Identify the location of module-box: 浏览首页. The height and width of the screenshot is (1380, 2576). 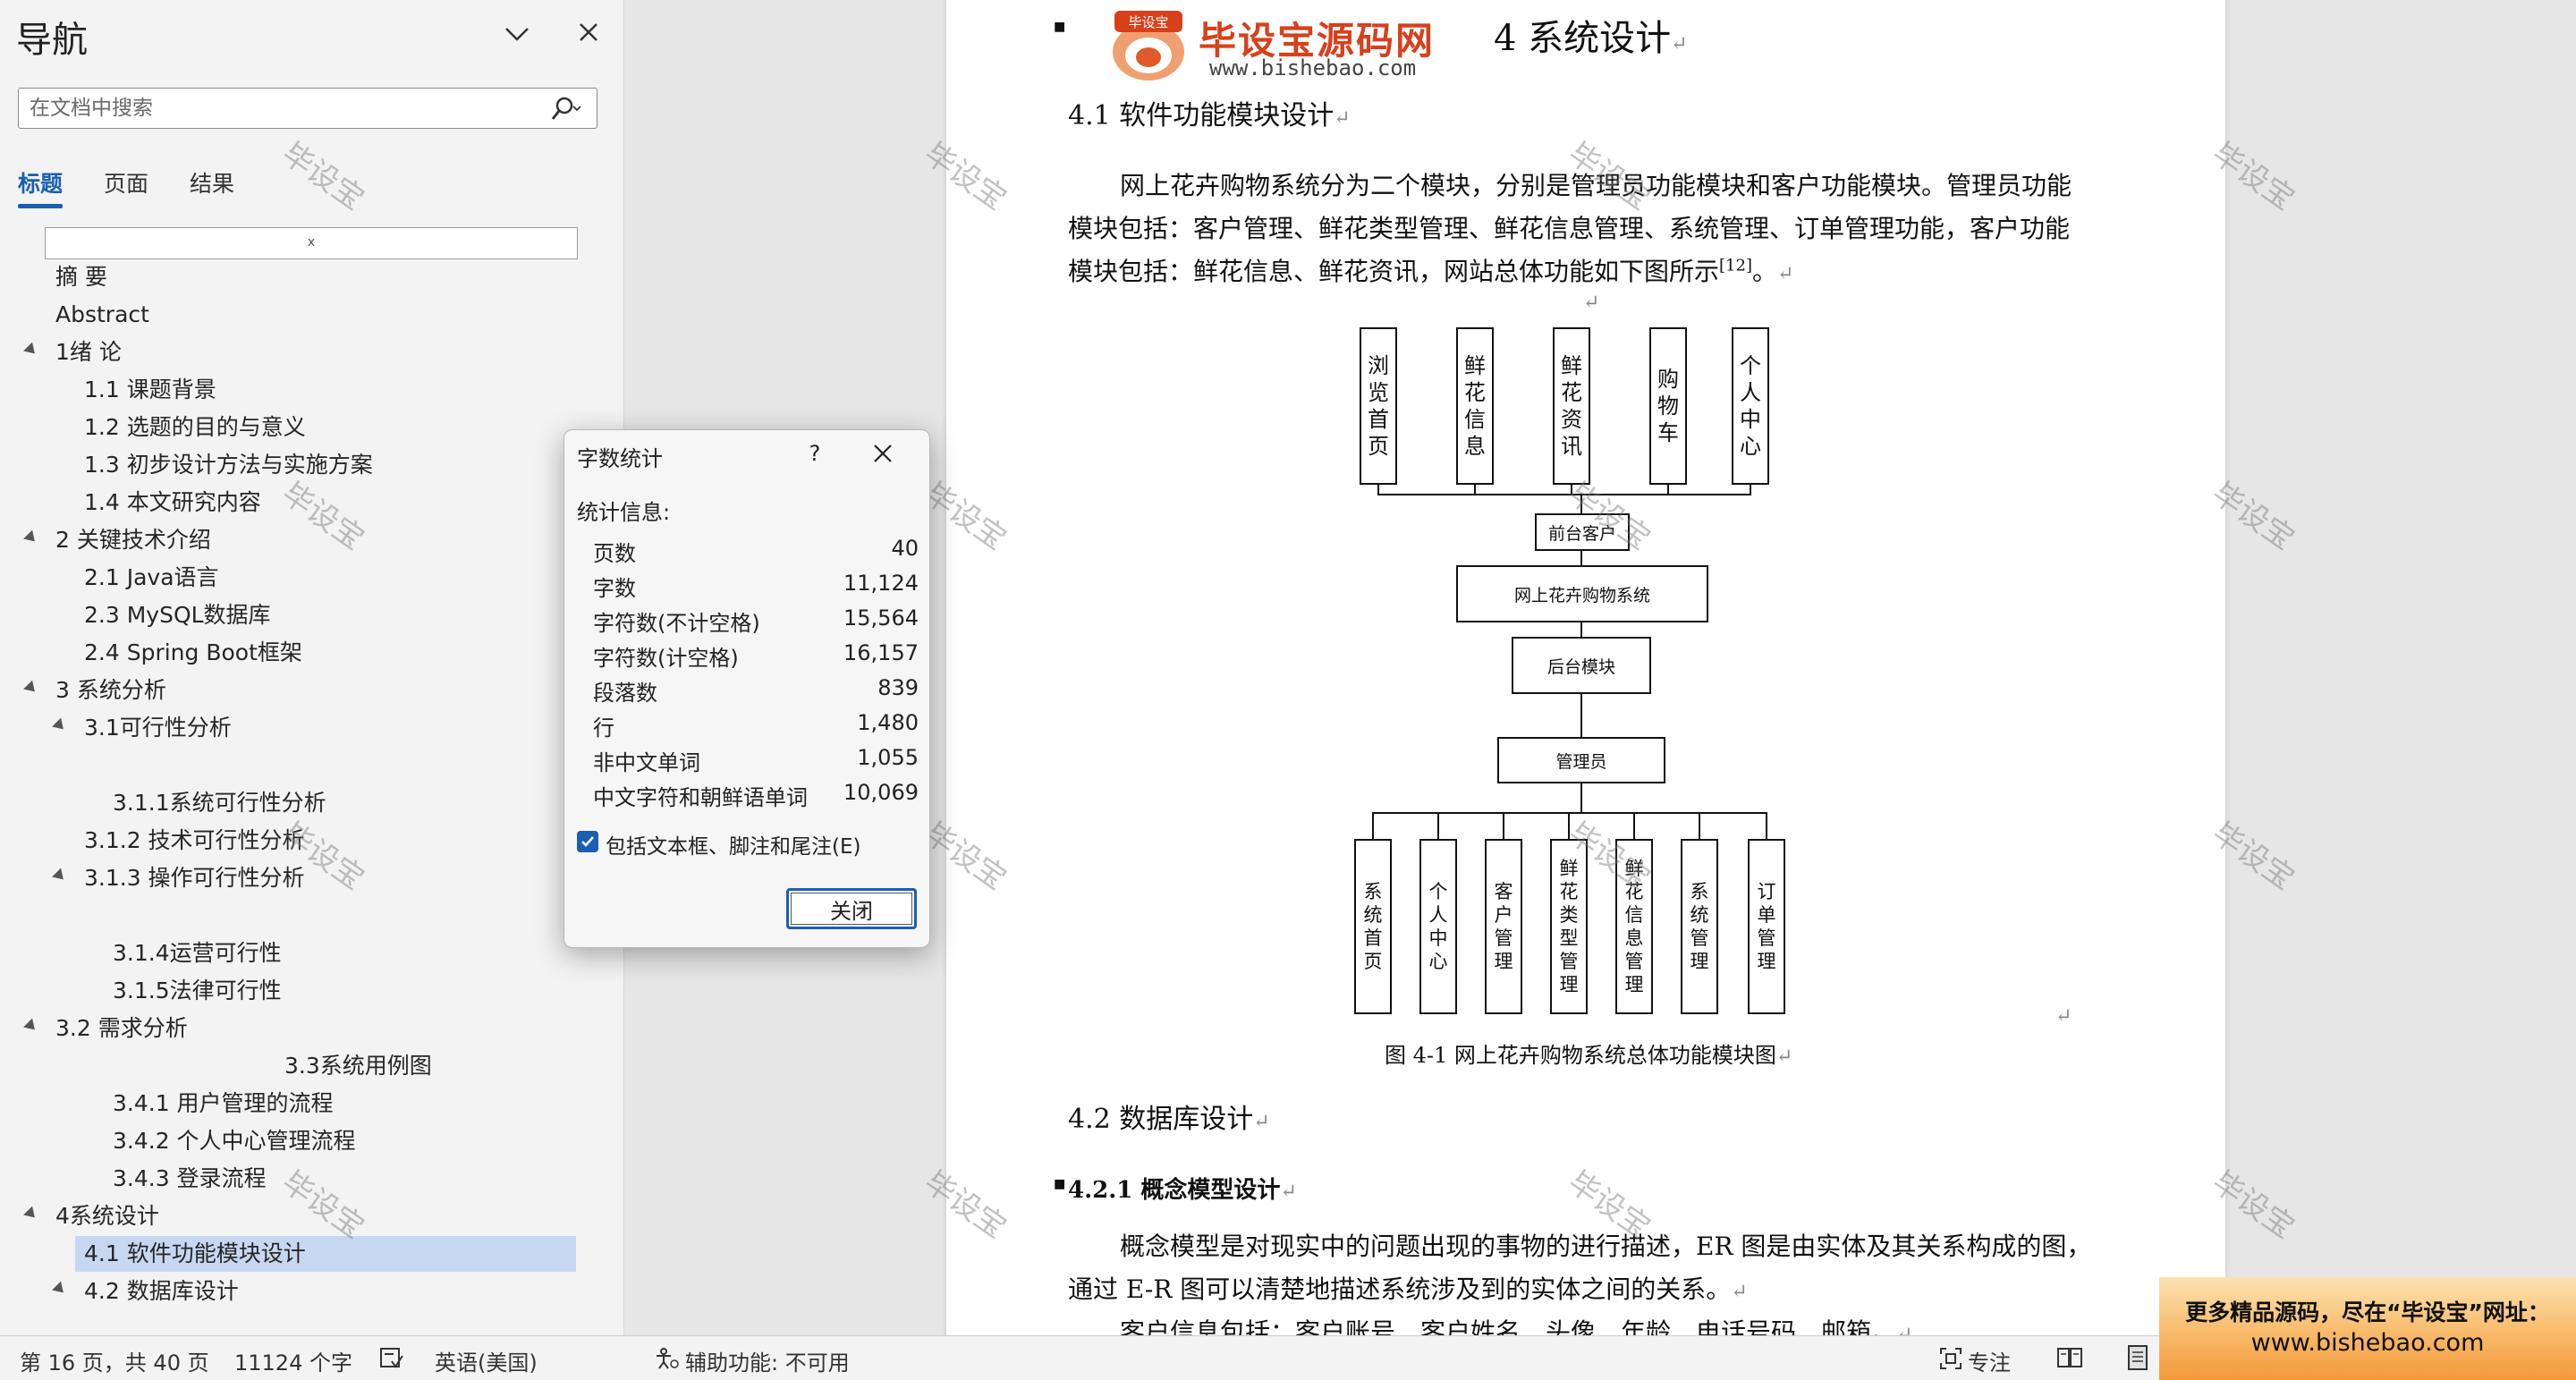
(1378, 406).